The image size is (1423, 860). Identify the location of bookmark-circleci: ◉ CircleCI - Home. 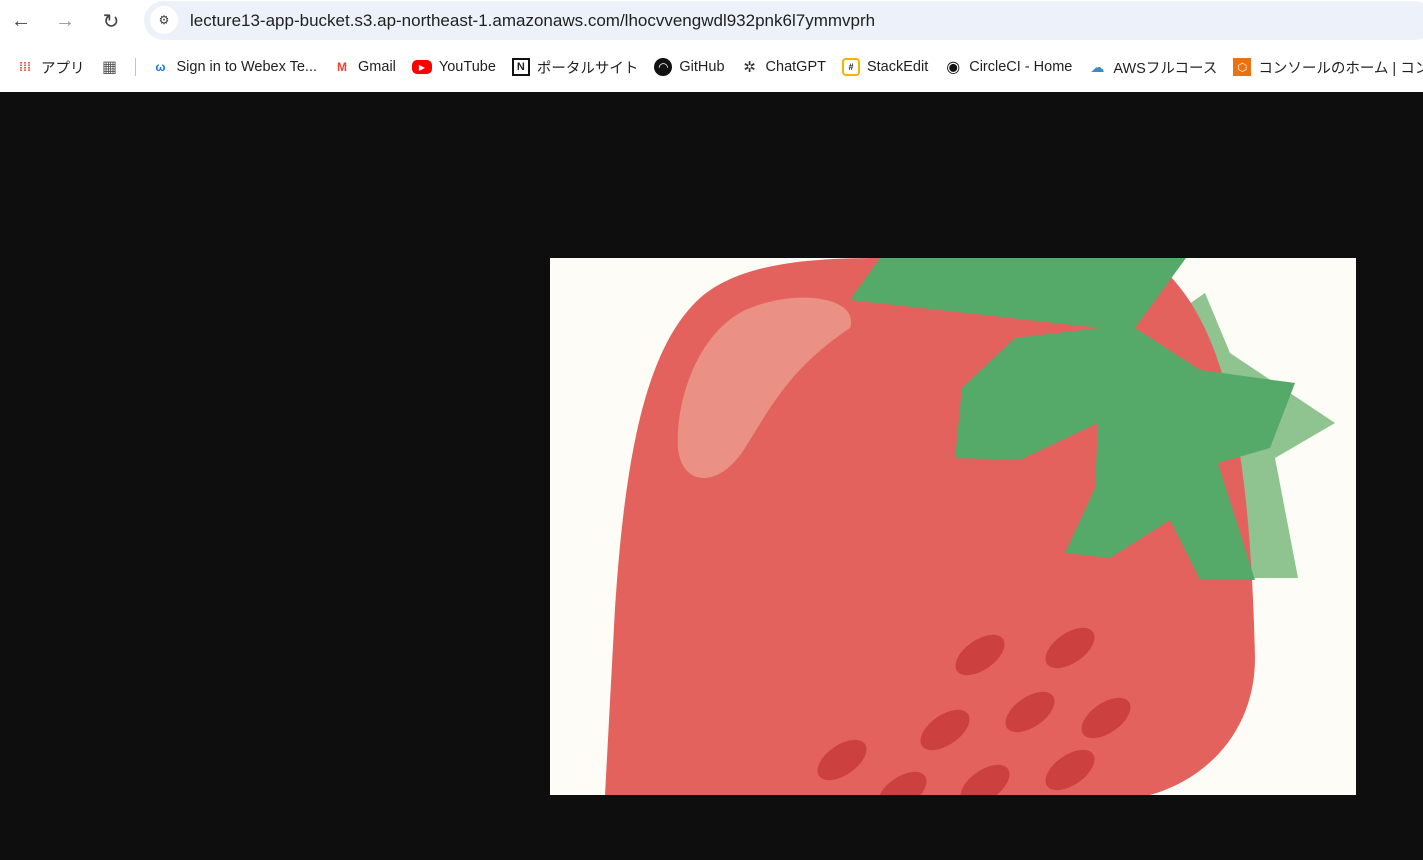
(1008, 67).